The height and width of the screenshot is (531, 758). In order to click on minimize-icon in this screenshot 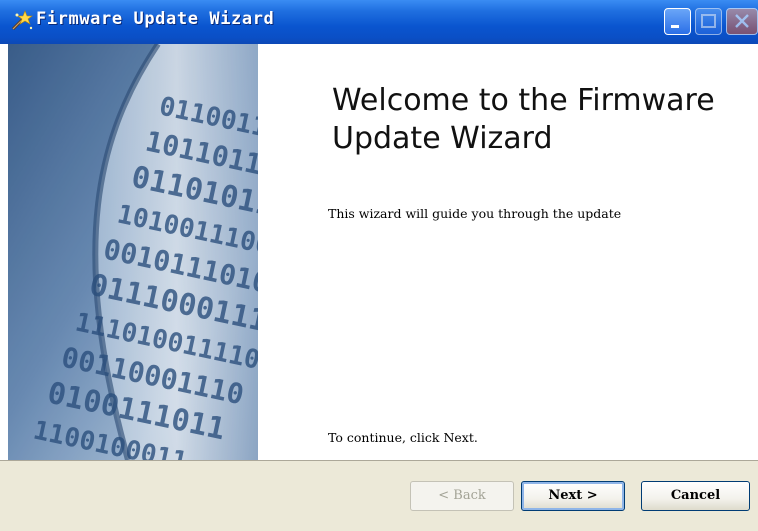, I will do `click(675, 26)`.